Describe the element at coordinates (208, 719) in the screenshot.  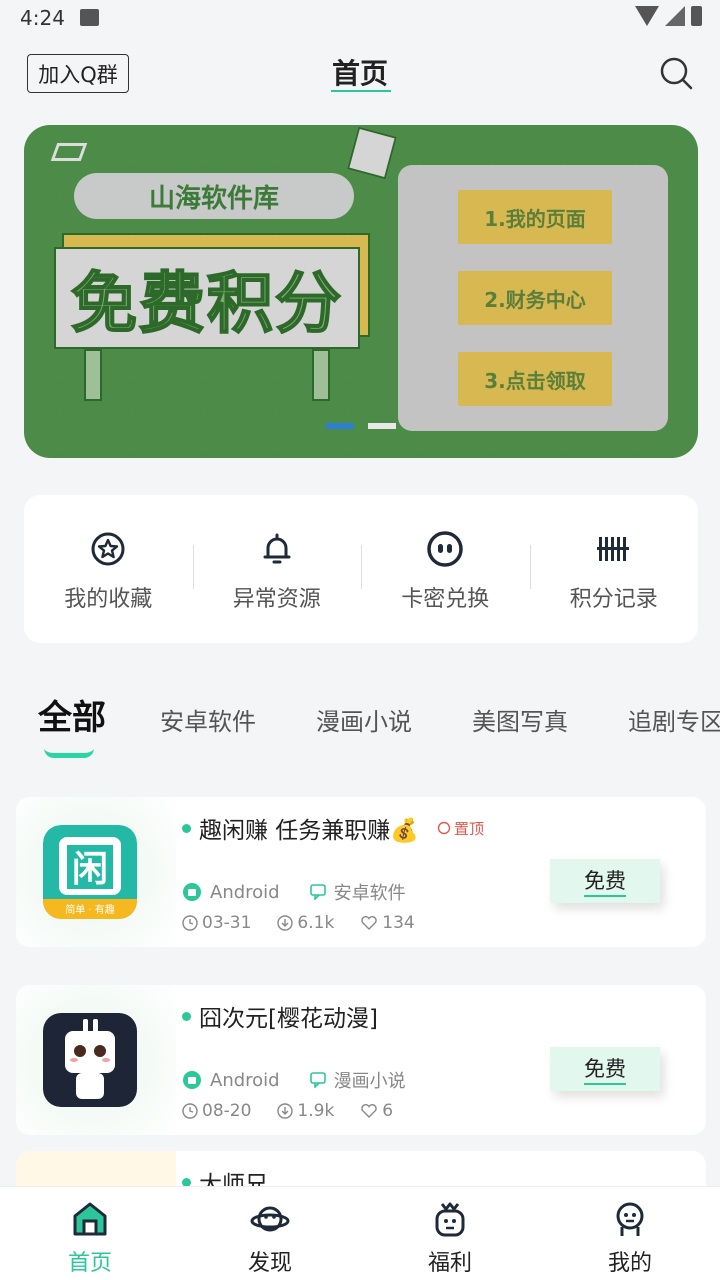
I see `tab-android-software: 安卓软件` at that location.